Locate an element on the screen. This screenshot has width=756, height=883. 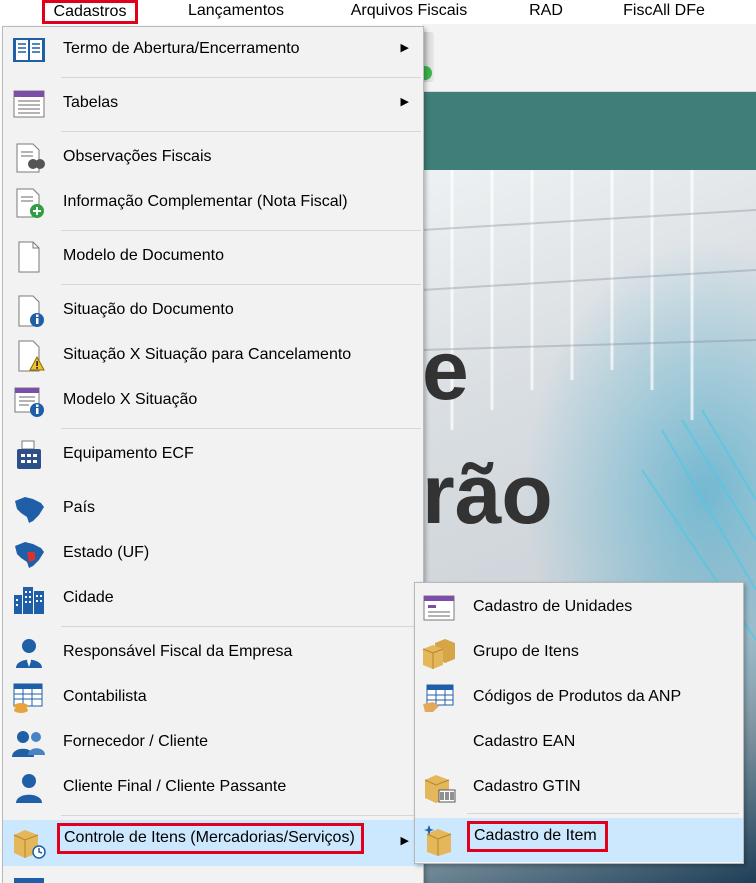
city-buildings-icon is located at coordinates (29, 599).